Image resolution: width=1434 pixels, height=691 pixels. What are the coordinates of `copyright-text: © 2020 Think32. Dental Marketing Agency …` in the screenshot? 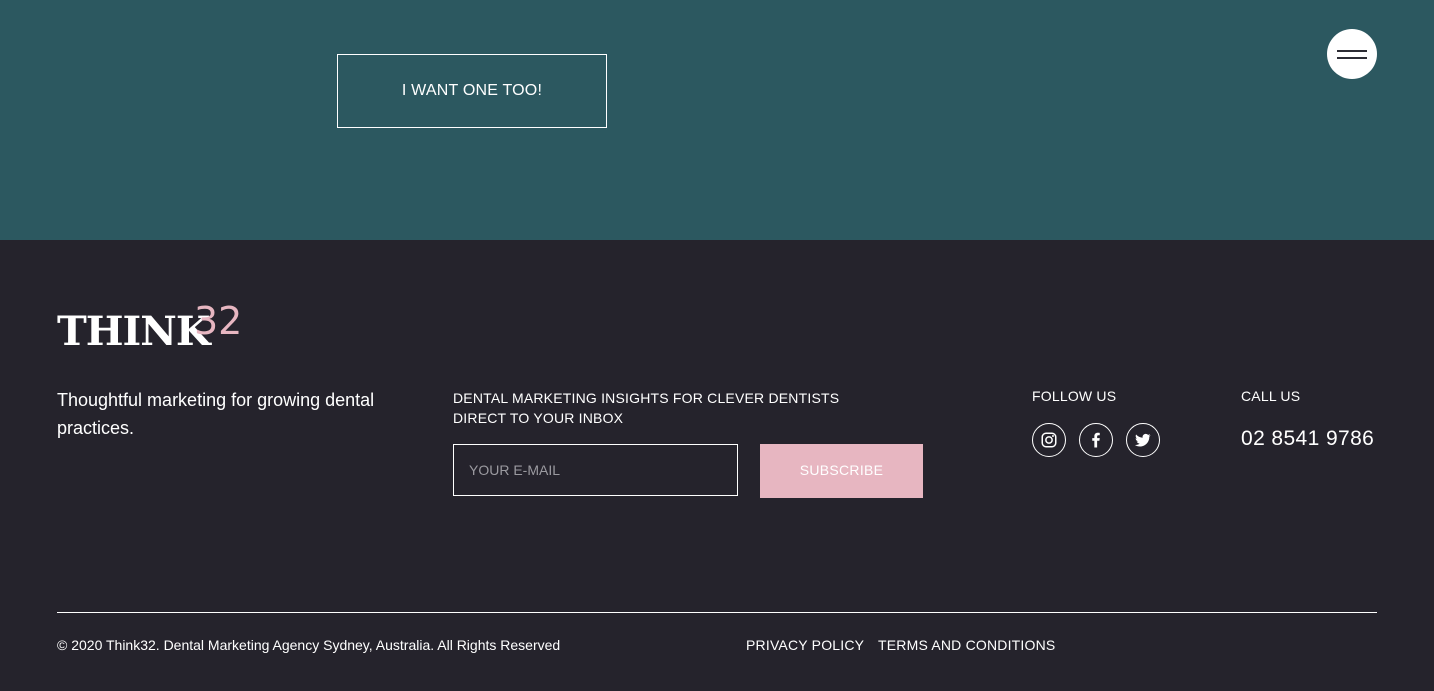 It's located at (309, 645).